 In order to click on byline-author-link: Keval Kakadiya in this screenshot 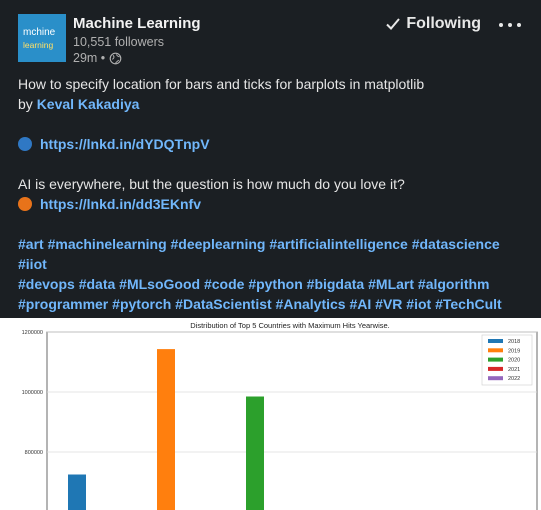, I will do `click(88, 104)`.